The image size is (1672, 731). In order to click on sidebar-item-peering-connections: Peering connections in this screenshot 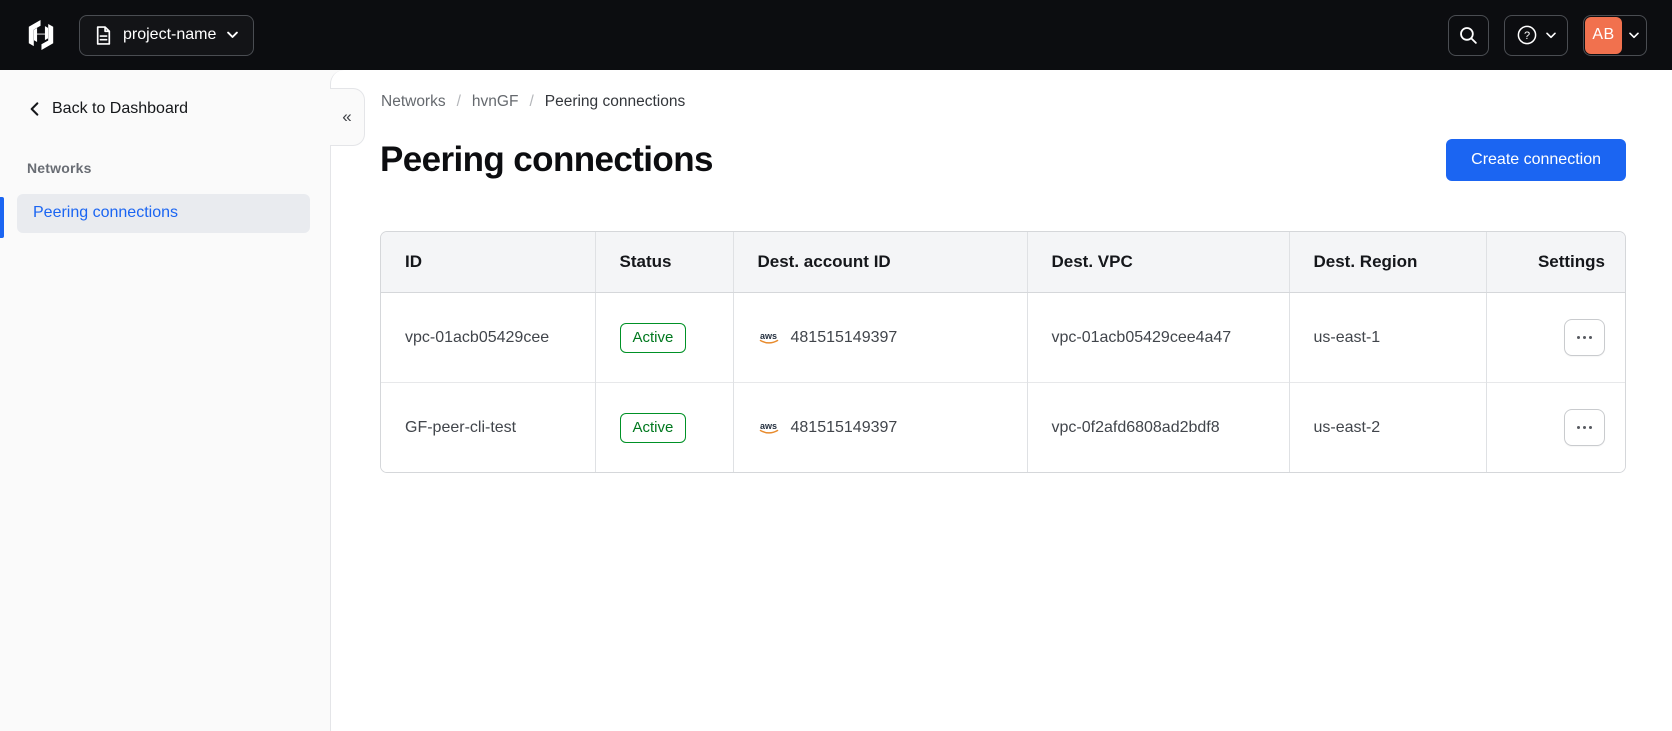, I will do `click(163, 213)`.